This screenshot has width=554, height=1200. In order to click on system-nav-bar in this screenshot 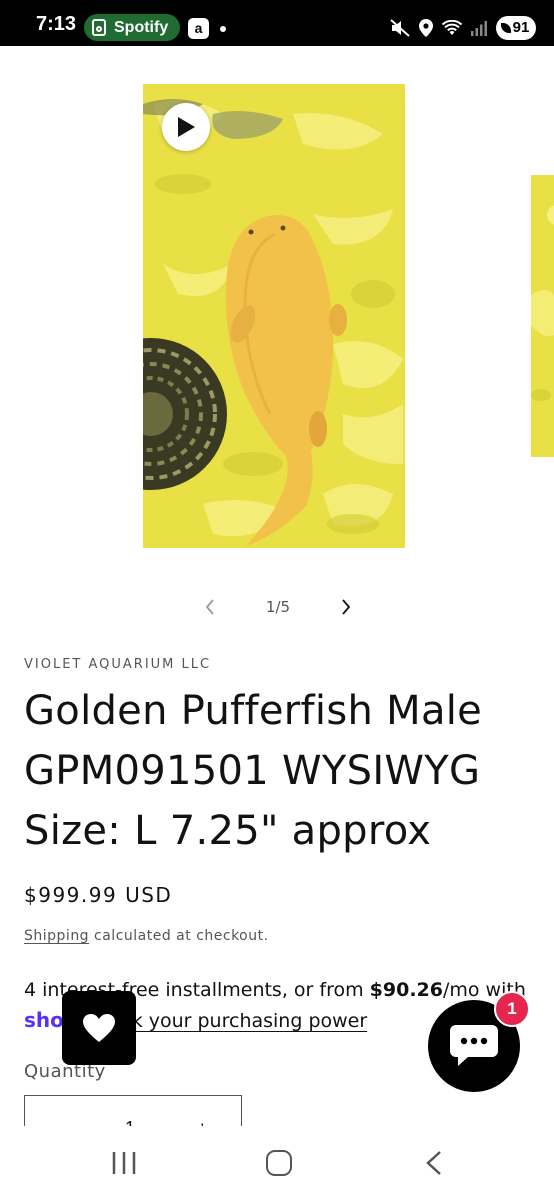, I will do `click(277, 1163)`.